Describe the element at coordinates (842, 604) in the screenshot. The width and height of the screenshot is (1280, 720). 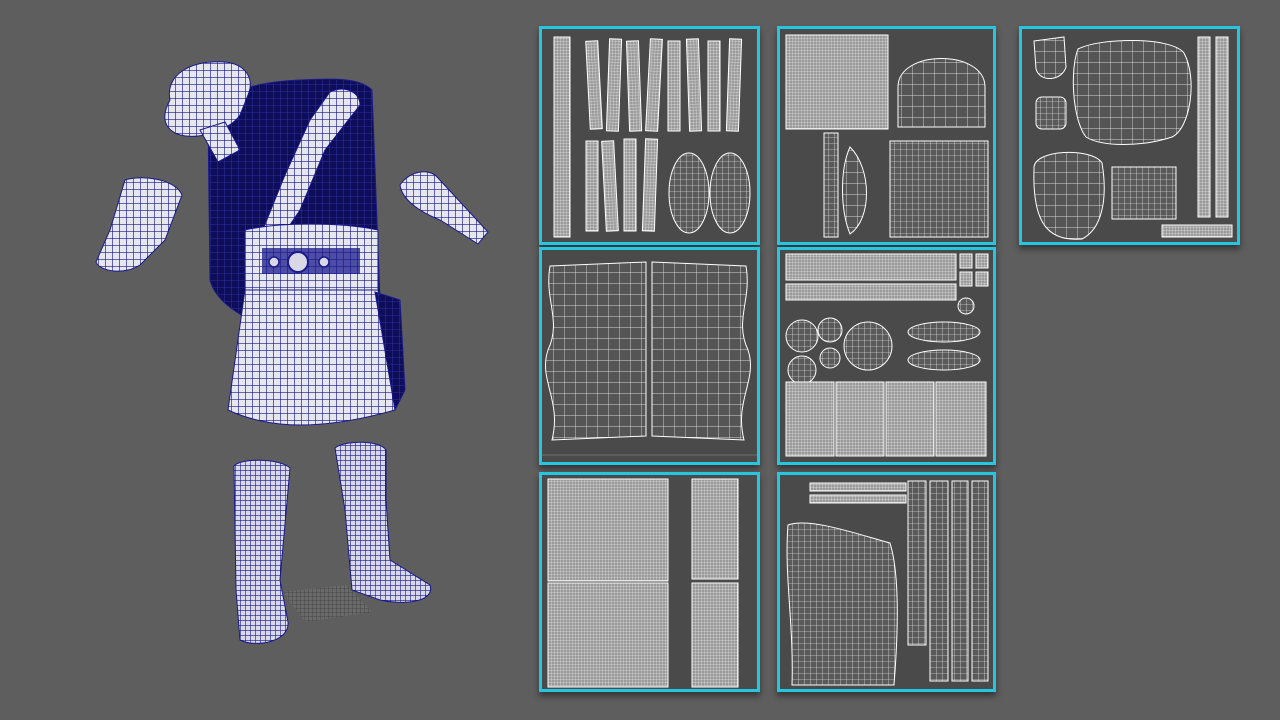
I see `uv-drape` at that location.